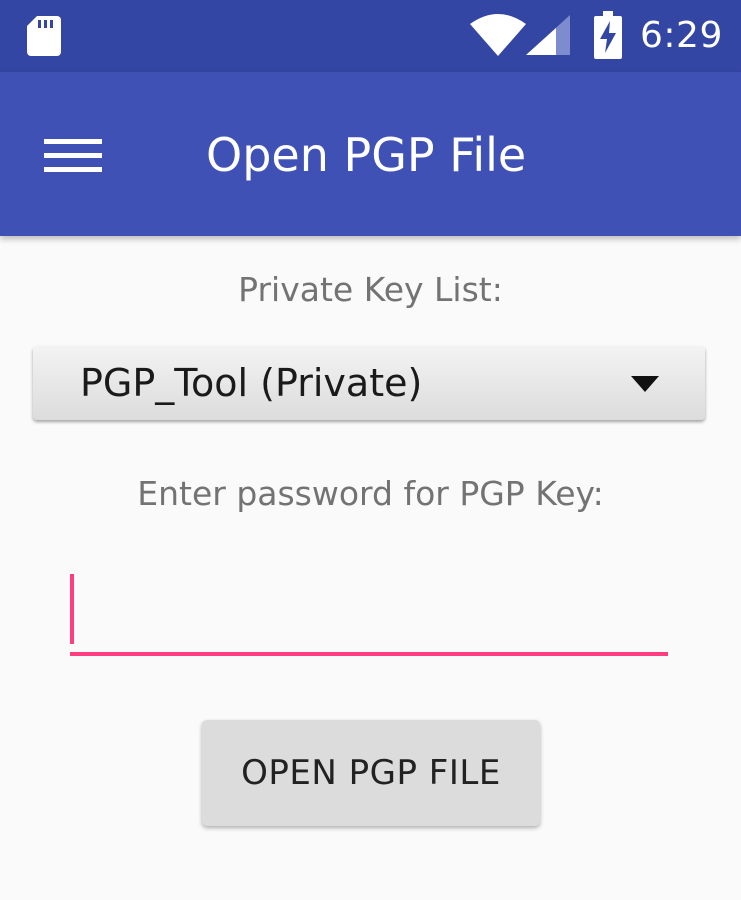  I want to click on password-underline, so click(369, 654).